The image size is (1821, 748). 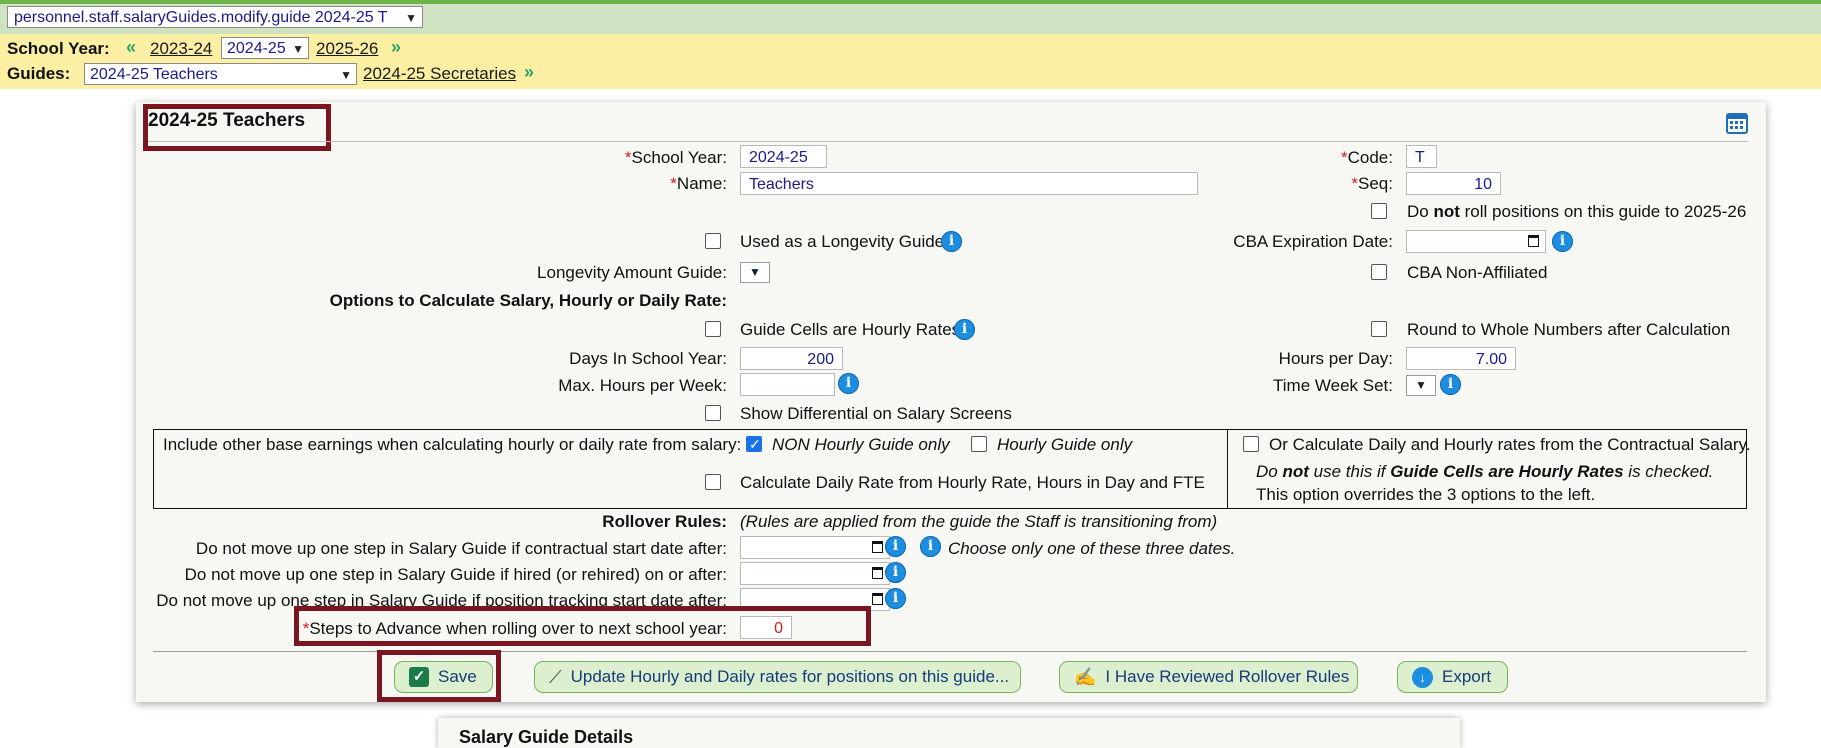 I want to click on download-arrow-icon: ↓, so click(x=1422, y=677).